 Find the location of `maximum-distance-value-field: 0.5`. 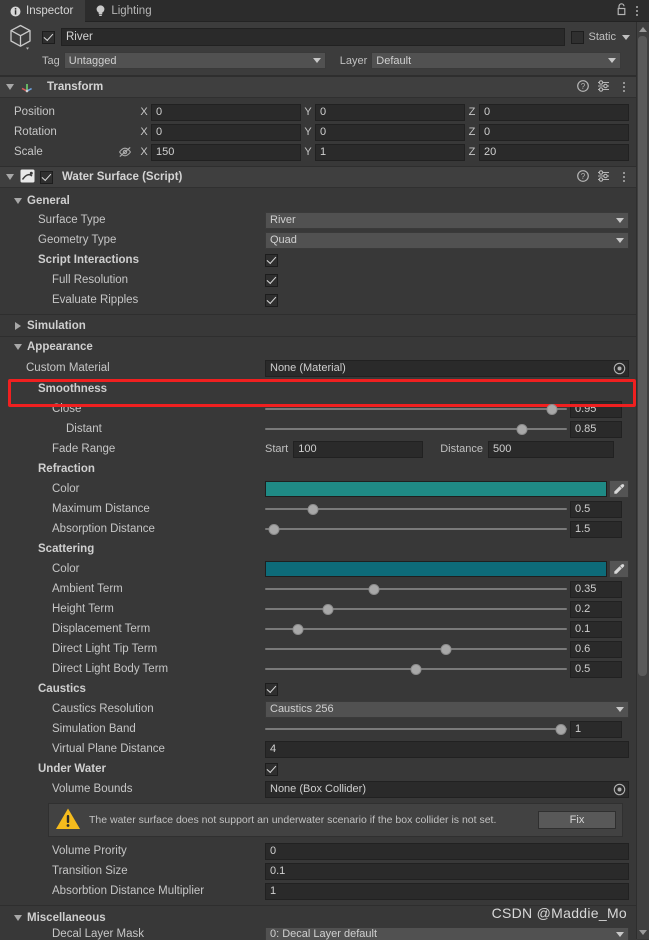

maximum-distance-value-field: 0.5 is located at coordinates (596, 509).